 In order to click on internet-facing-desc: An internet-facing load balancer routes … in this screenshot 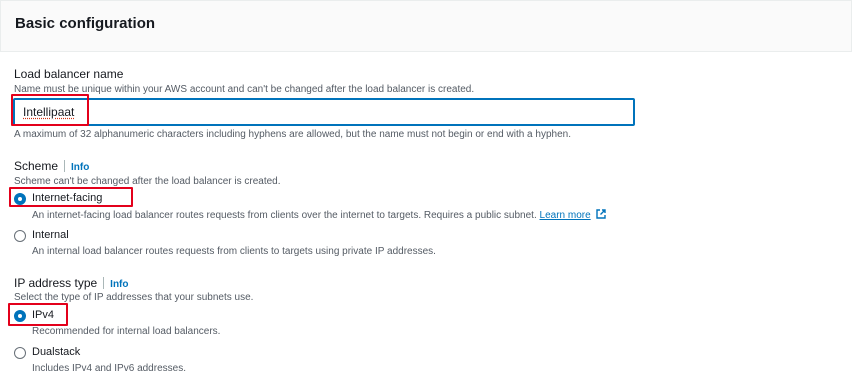, I will do `click(319, 215)`.